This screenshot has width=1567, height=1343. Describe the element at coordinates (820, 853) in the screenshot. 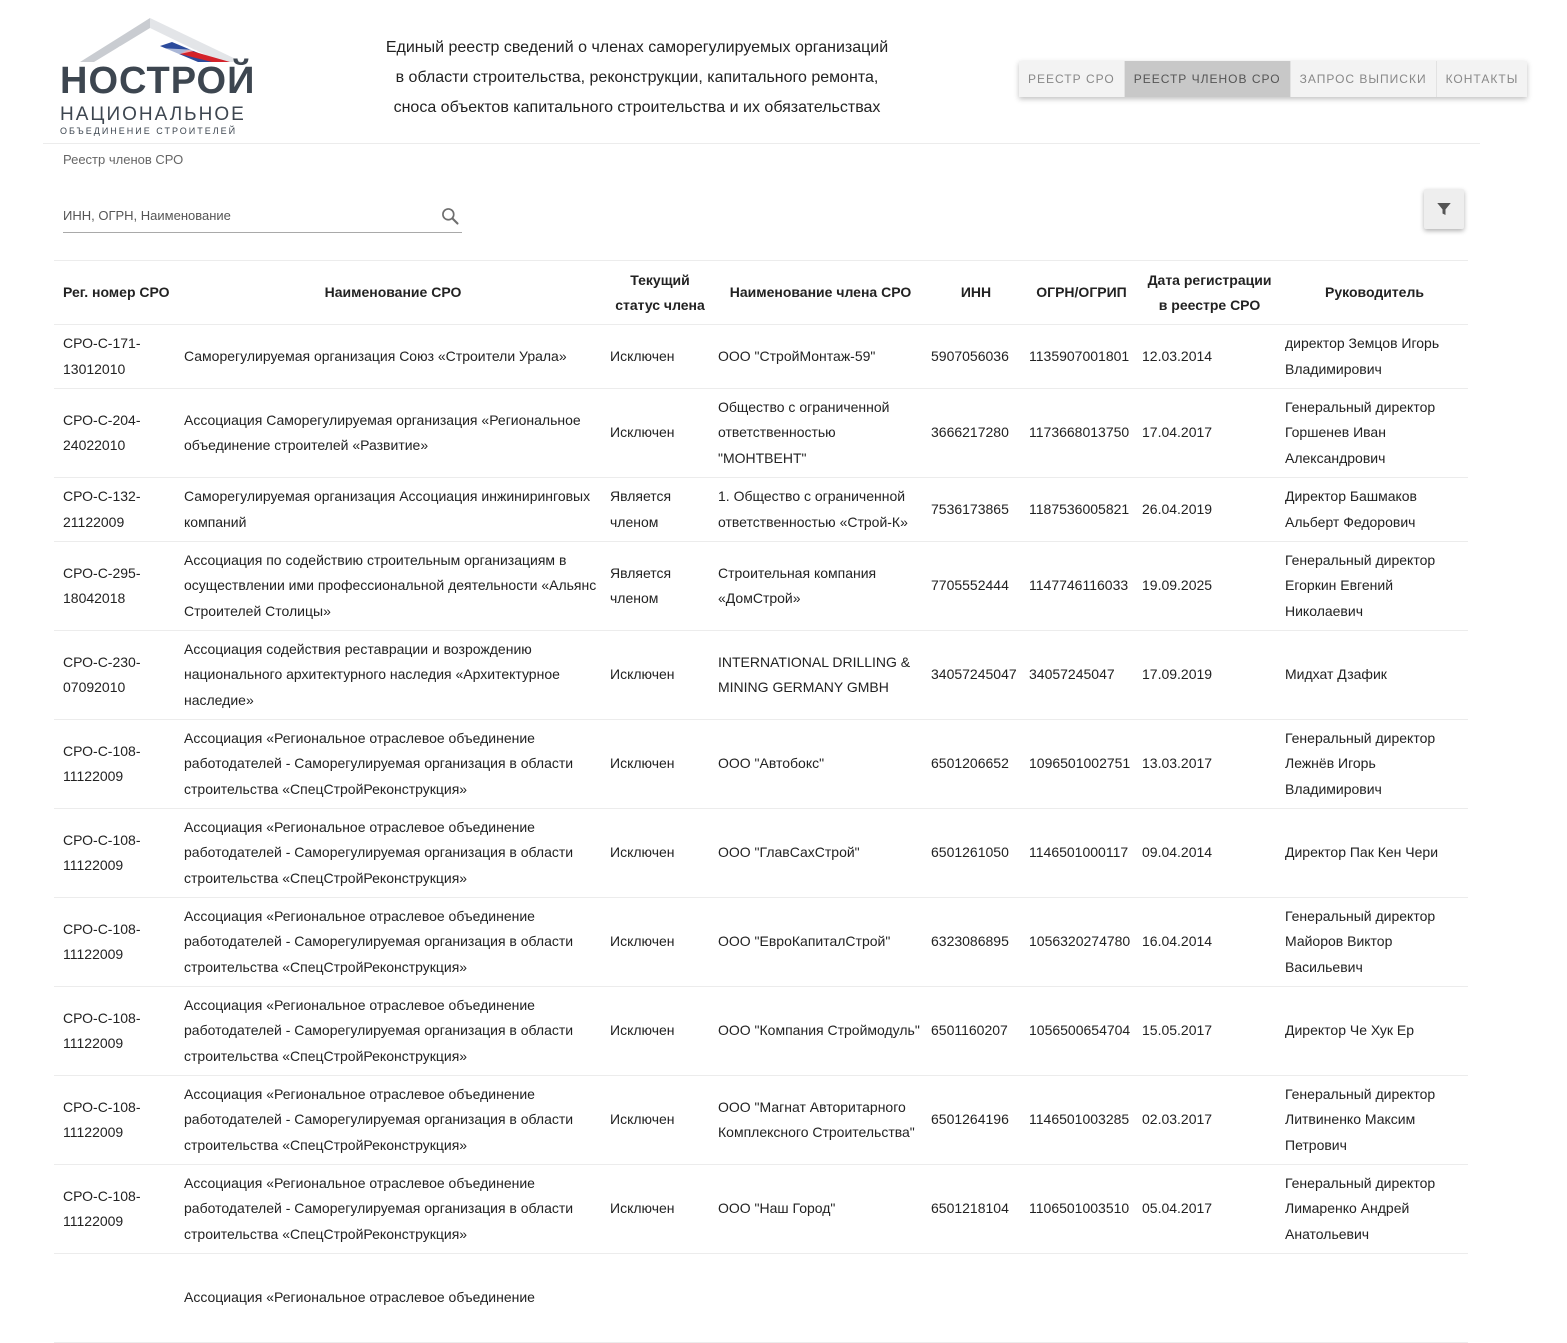

I see `cell-member-name: ООО "ГлавСахСтрой"` at that location.